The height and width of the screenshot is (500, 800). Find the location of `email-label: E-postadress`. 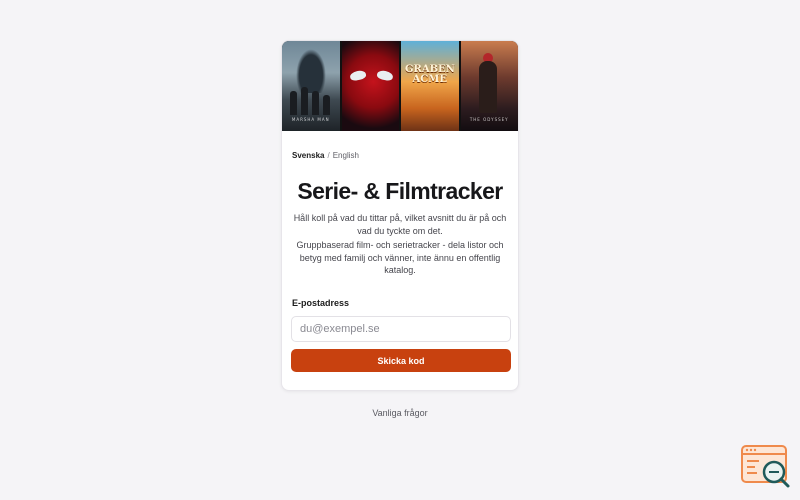

email-label: E-postadress is located at coordinates (321, 303).